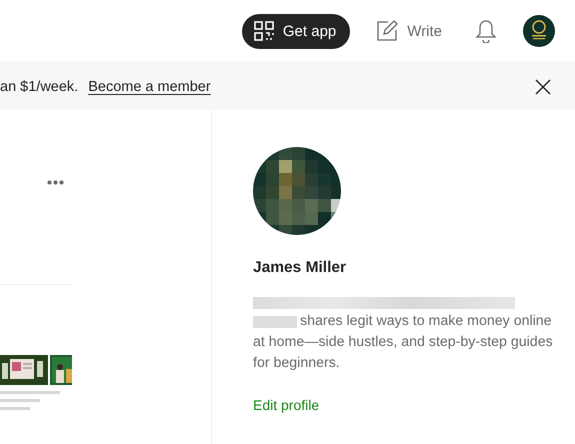 The width and height of the screenshot is (575, 444). What do you see at coordinates (404, 405) in the screenshot?
I see `edit-profile-link: Edit profile` at bounding box center [404, 405].